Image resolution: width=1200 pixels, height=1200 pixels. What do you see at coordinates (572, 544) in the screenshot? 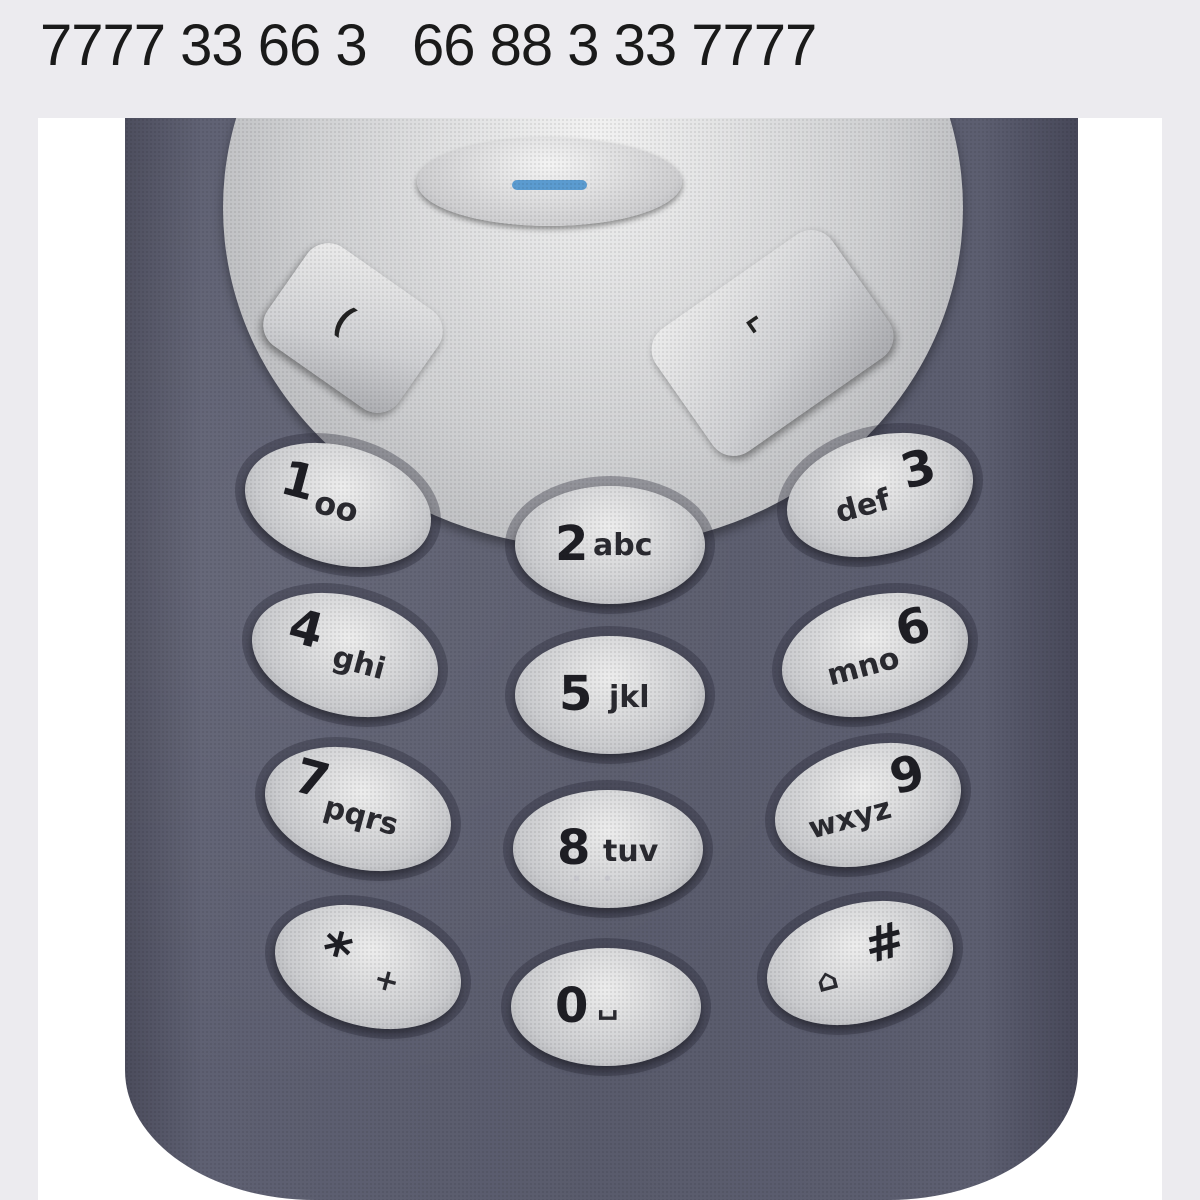
I see `key-2-number: 2` at bounding box center [572, 544].